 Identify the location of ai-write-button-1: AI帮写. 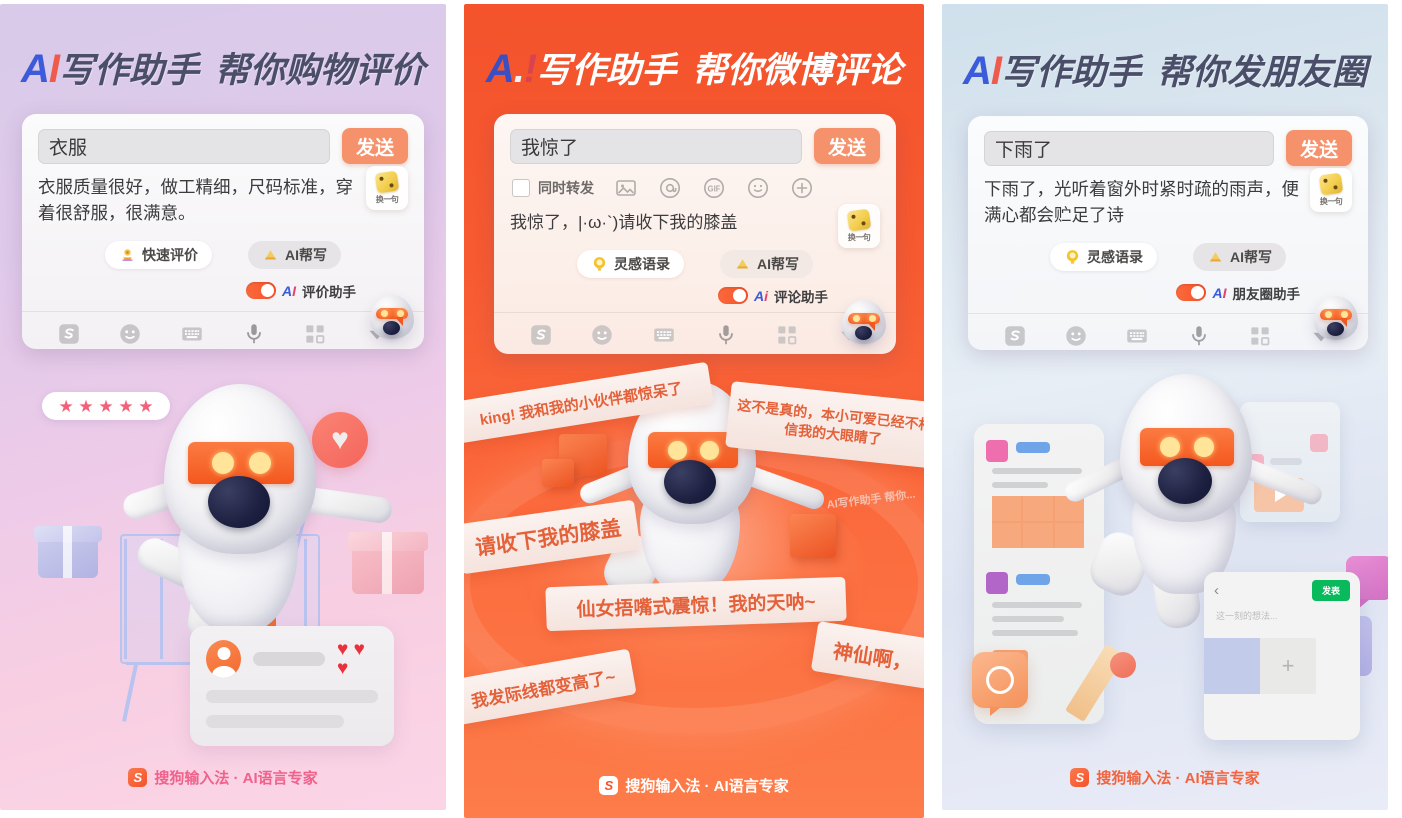
(294, 254).